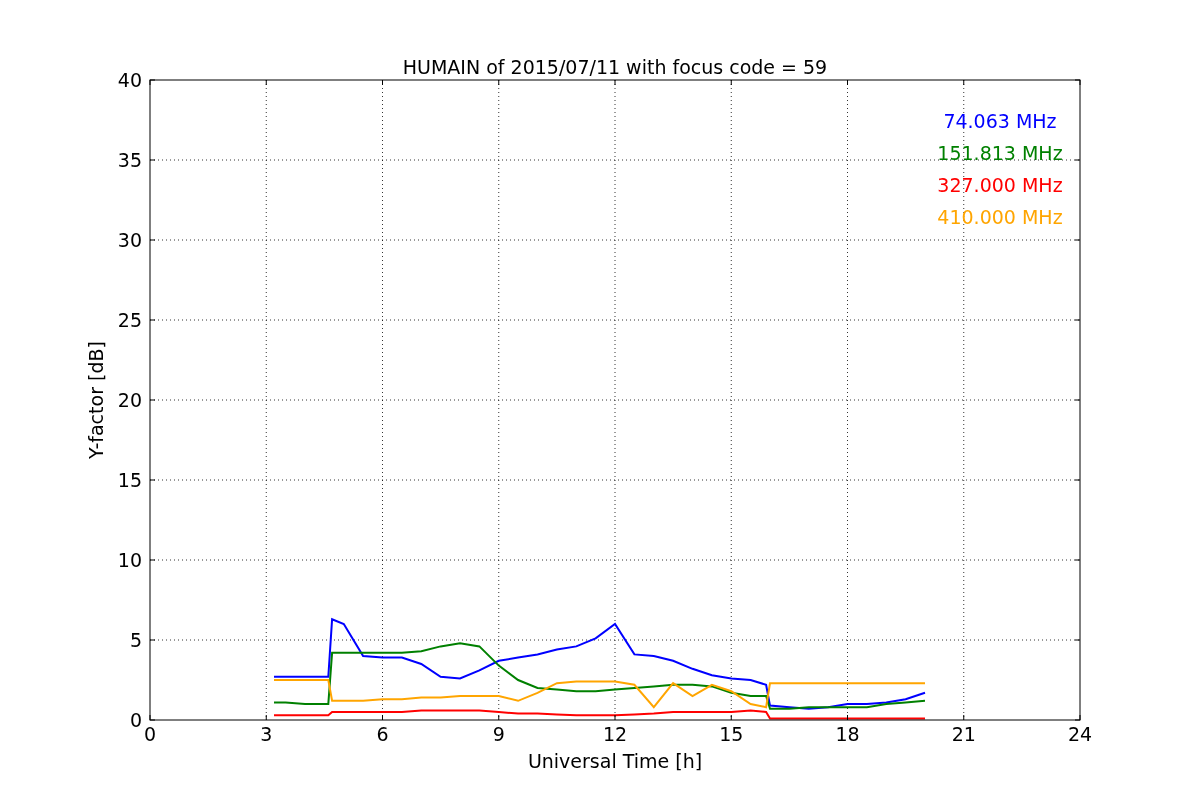 The width and height of the screenshot is (1200, 800). What do you see at coordinates (129, 320) in the screenshot?
I see `y-tick-label: 25` at bounding box center [129, 320].